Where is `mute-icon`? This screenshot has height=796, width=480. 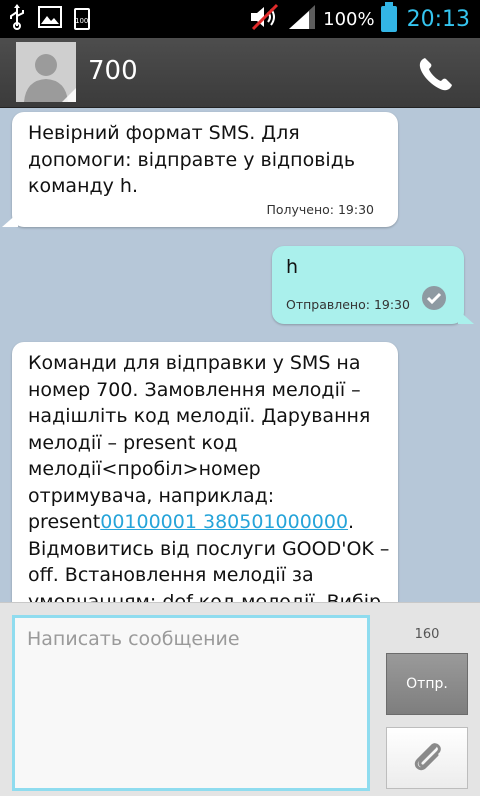
mute-icon is located at coordinates (265, 19).